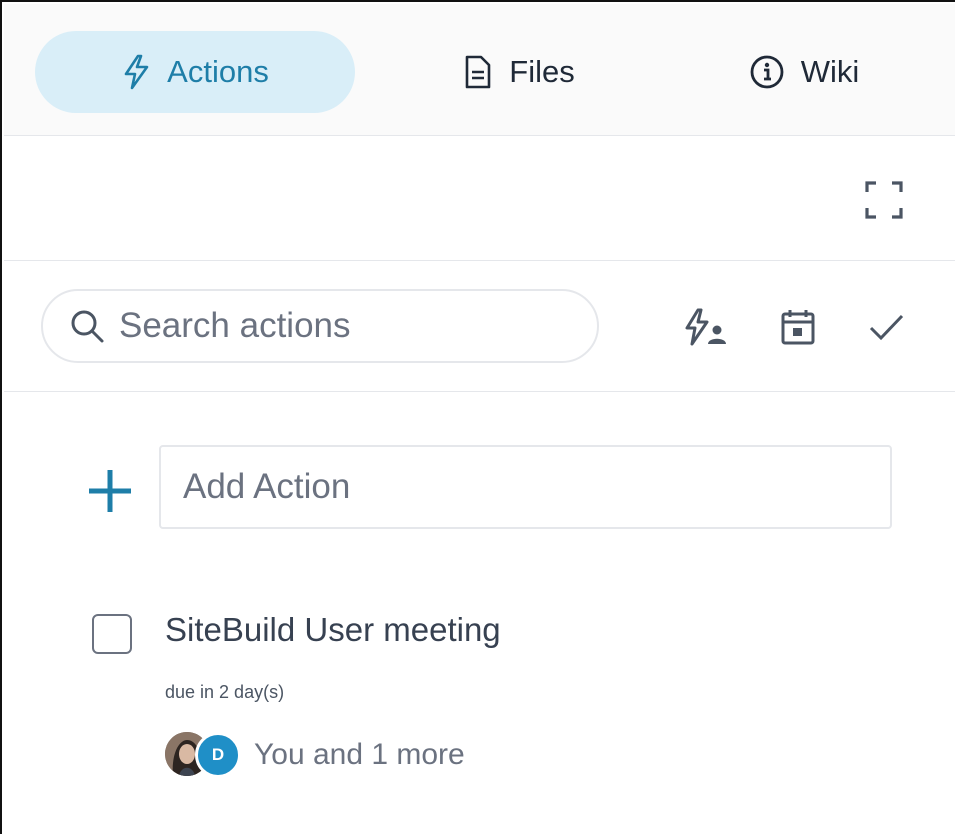  Describe the element at coordinates (87, 326) in the screenshot. I see `search-icon` at that location.